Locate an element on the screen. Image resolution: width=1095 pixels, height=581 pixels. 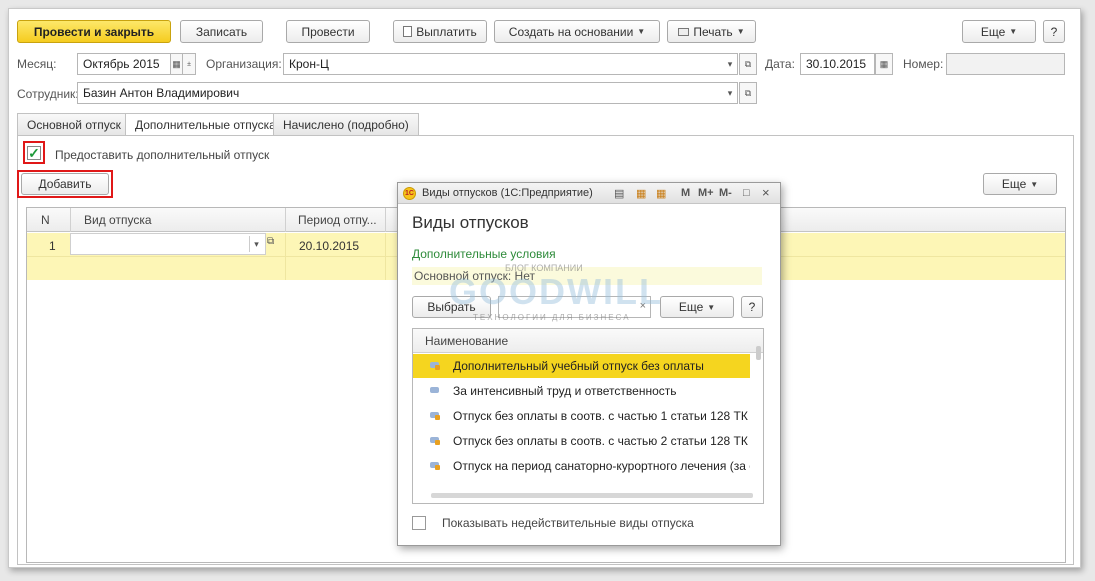
add-button: Добавить is located at coordinates (65, 184).